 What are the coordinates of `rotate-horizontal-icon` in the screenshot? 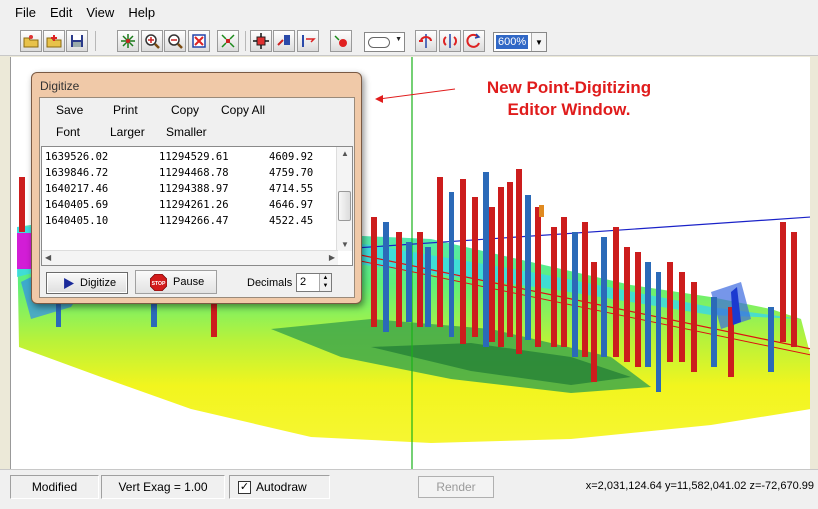 It's located at (425, 41).